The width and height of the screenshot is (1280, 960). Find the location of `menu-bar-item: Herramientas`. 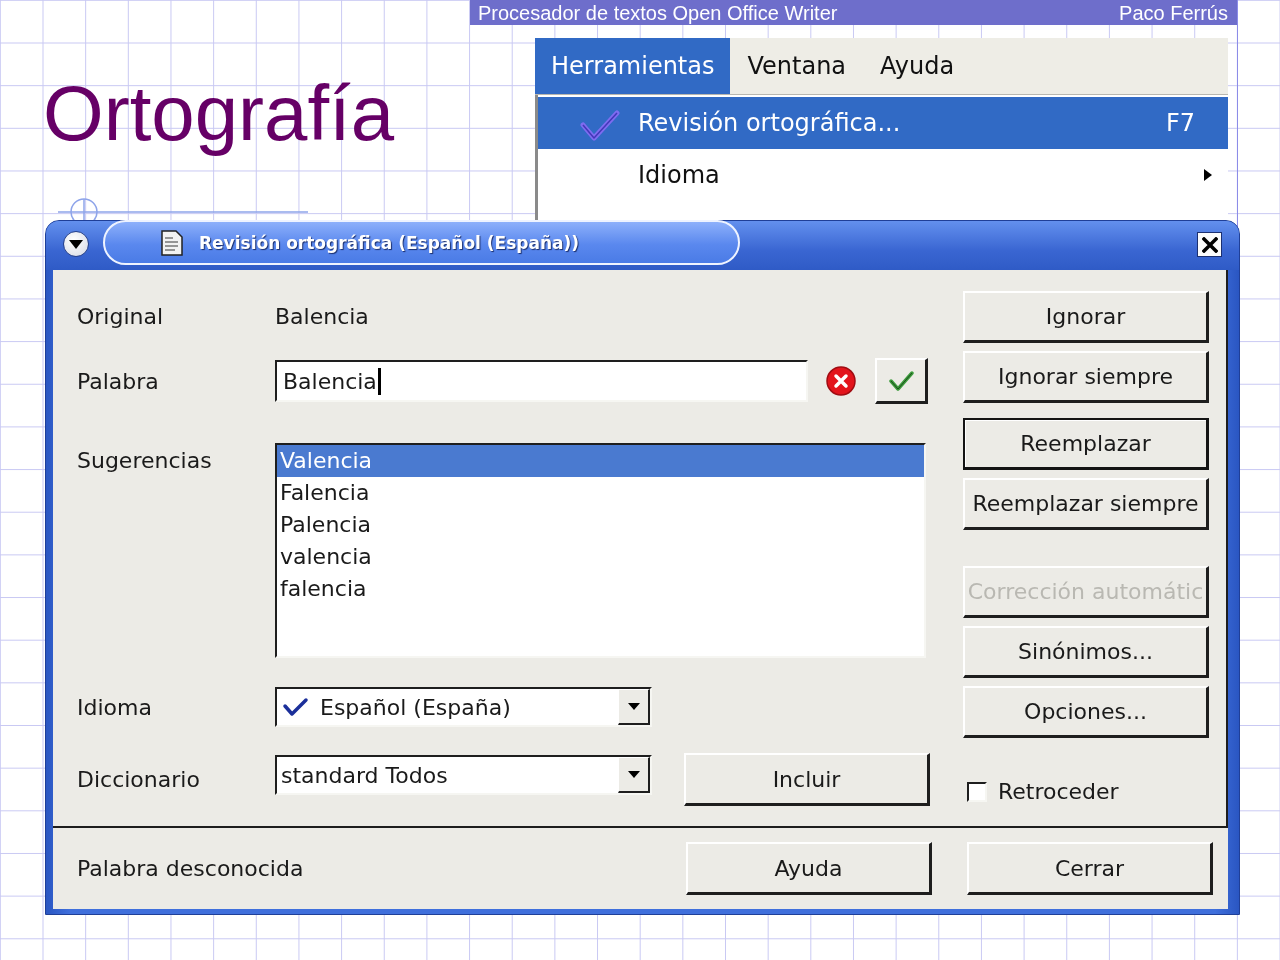

menu-bar-item: Herramientas is located at coordinates (633, 66).